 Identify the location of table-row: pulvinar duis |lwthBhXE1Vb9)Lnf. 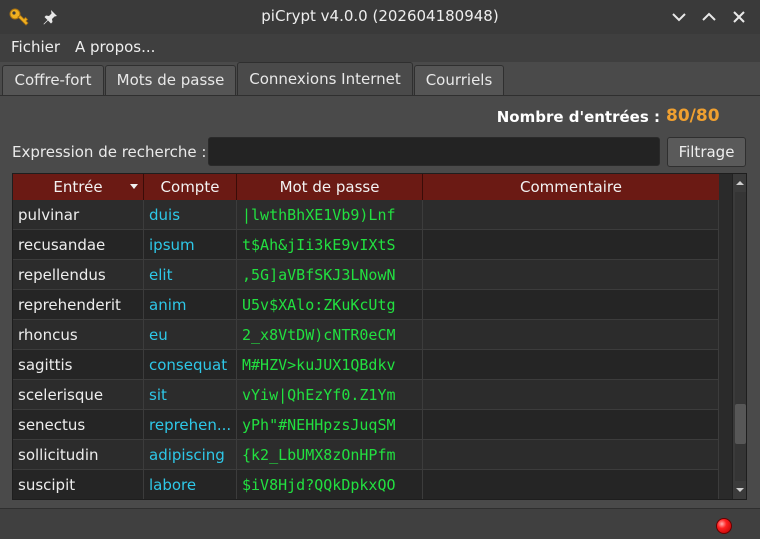
(366, 215).